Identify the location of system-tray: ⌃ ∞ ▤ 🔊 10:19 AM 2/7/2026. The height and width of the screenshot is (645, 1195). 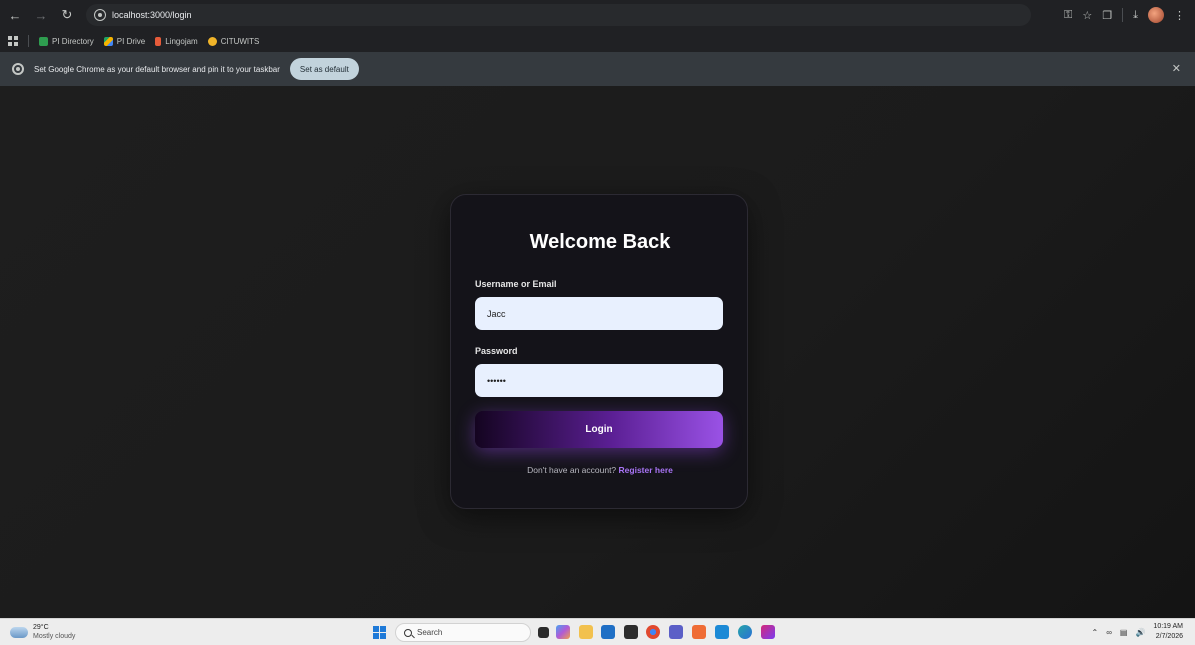
(1137, 632).